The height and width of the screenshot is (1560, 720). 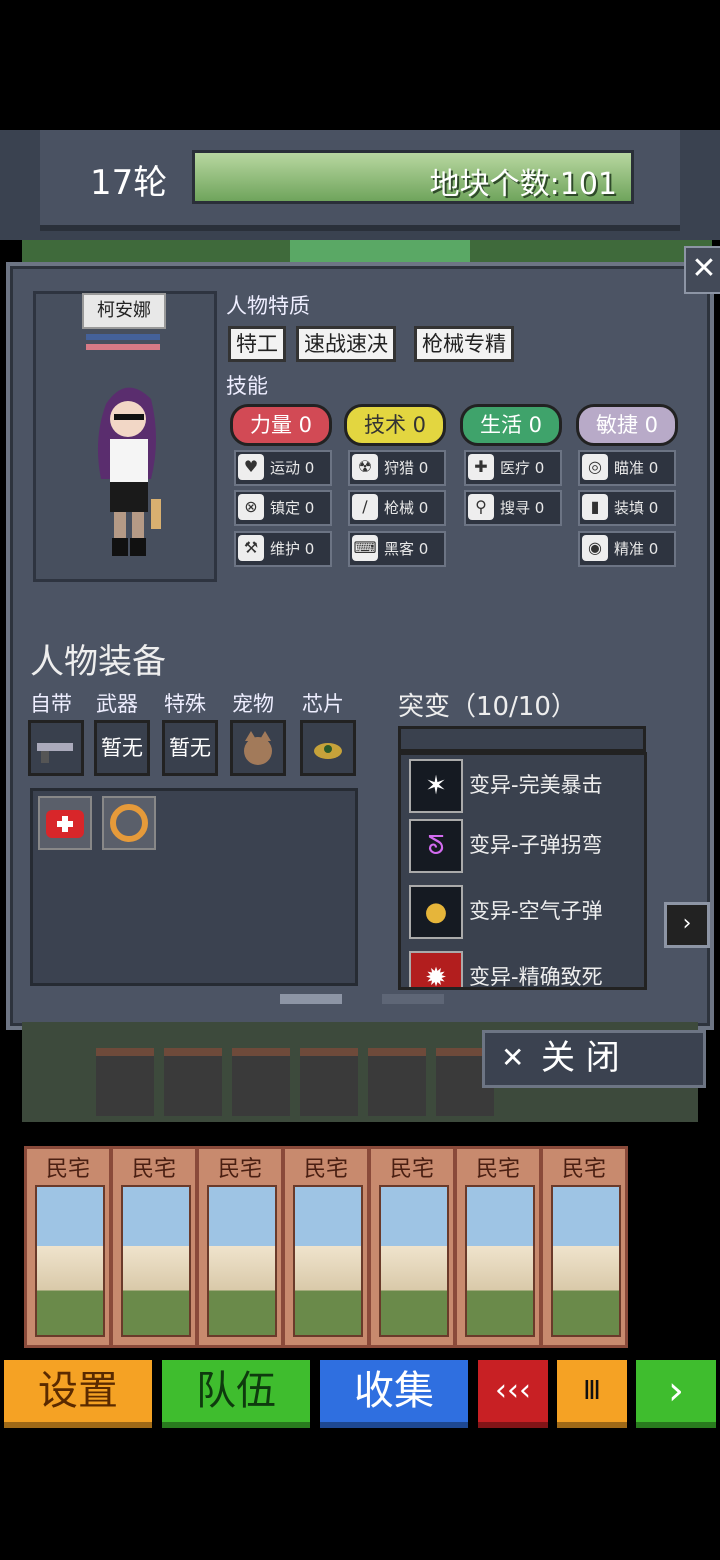 I want to click on skill-label: 狩猎 0, so click(x=406, y=468).